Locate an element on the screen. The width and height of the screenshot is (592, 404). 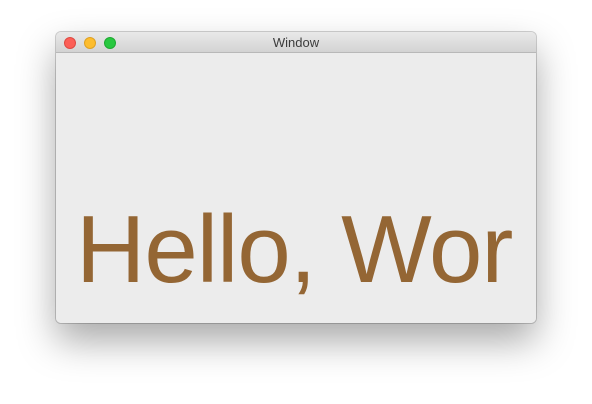
title-bar: Window is located at coordinates (296, 42).